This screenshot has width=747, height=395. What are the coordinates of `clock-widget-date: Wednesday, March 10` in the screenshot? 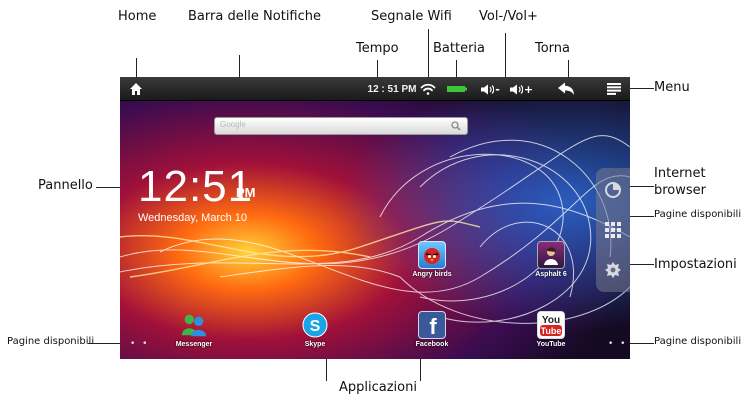 It's located at (193, 218).